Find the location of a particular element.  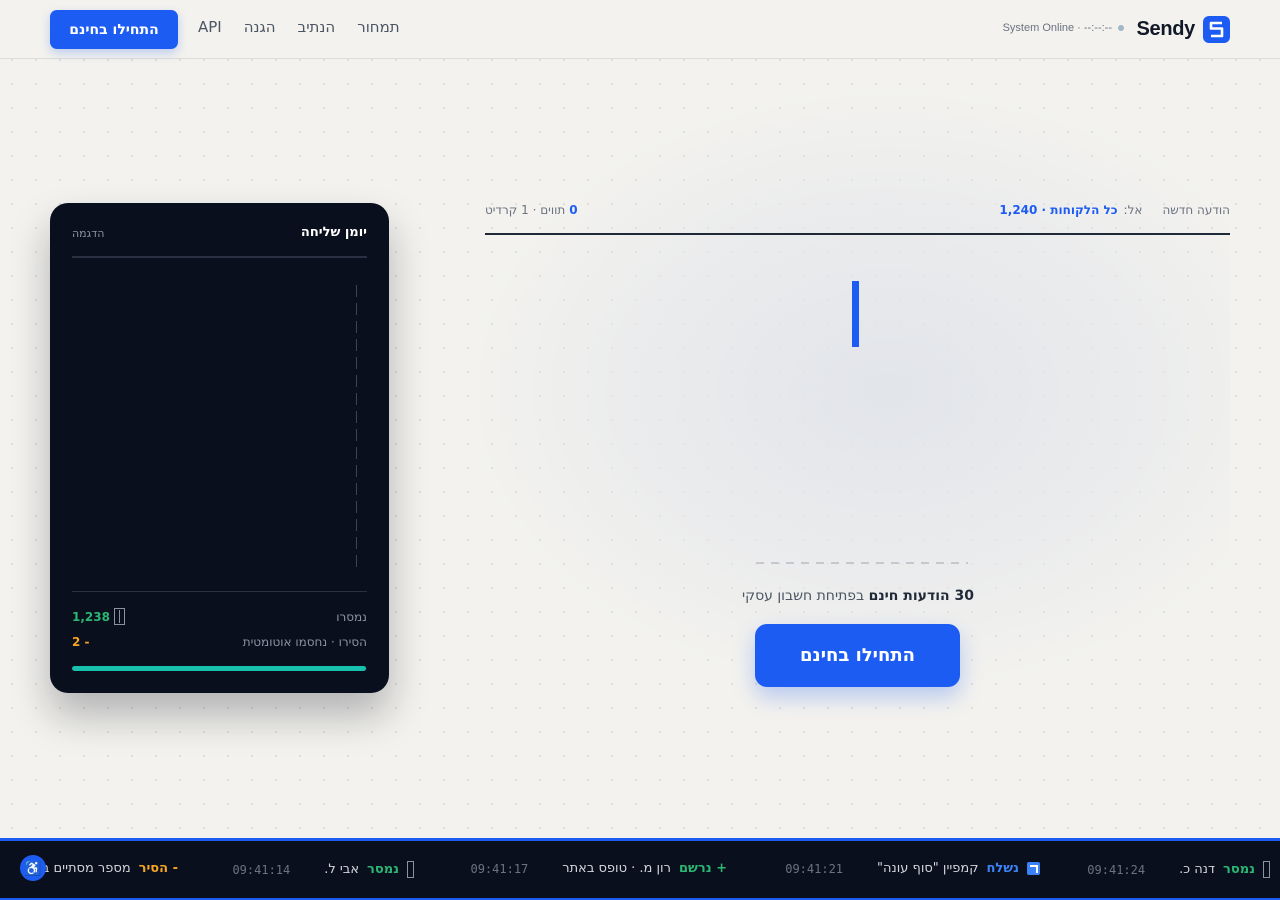

nav-protection: הגנה is located at coordinates (260, 27).